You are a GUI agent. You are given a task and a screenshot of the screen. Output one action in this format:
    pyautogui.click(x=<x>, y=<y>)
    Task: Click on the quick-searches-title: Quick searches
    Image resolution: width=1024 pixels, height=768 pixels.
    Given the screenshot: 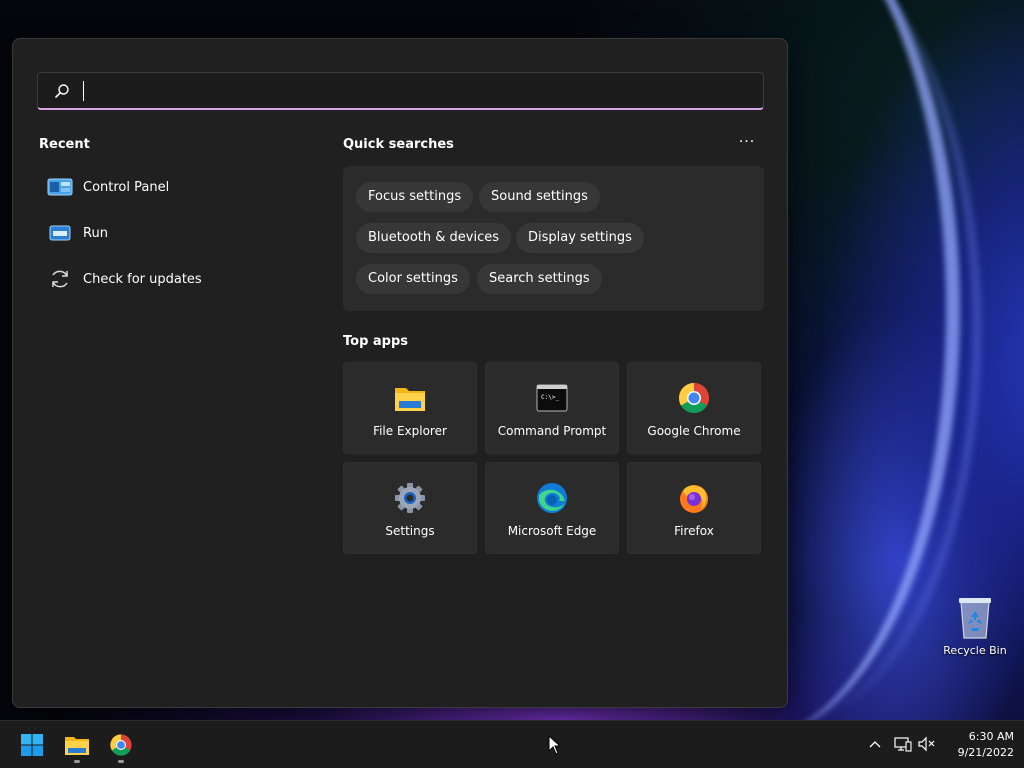 What is the action you would take?
    pyautogui.click(x=398, y=144)
    